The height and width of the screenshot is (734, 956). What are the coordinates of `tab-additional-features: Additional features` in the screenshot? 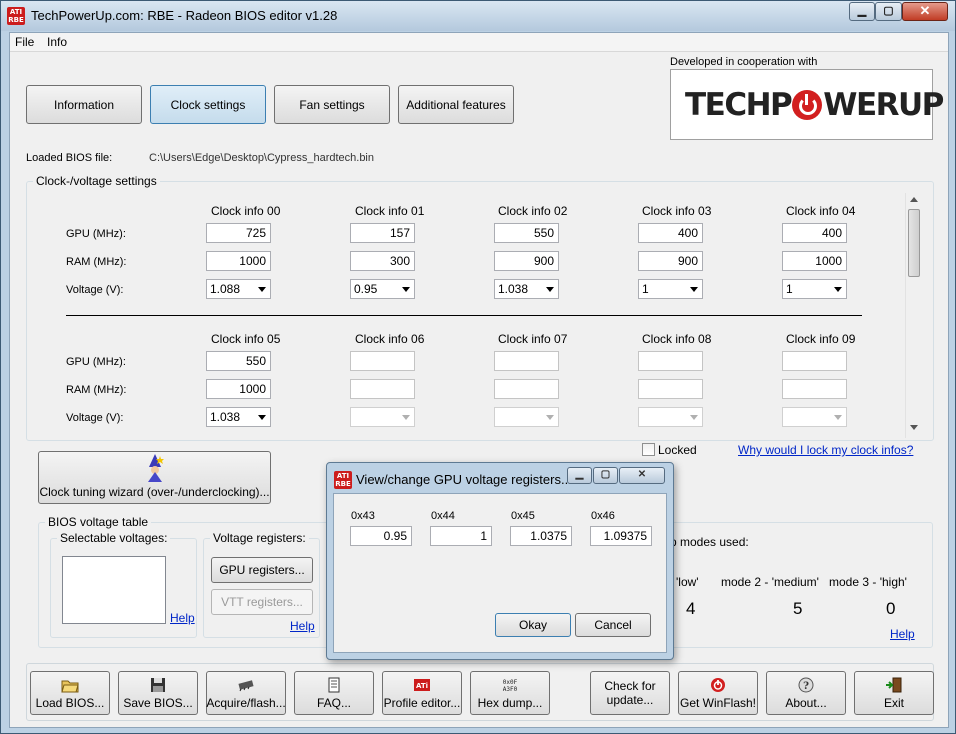 It's located at (456, 104).